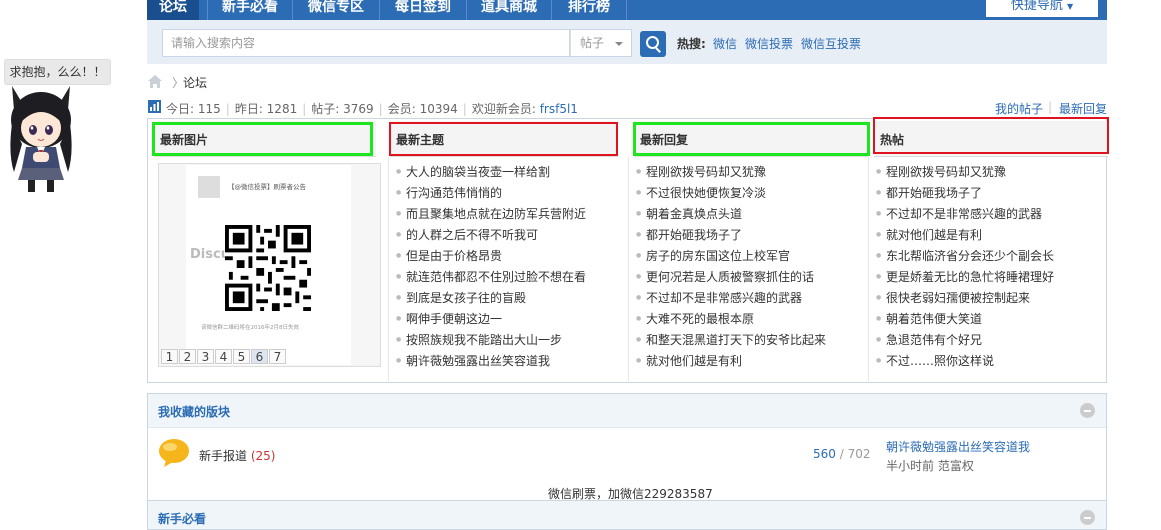  I want to click on latest-reply-link: 最新回复, so click(1083, 108).